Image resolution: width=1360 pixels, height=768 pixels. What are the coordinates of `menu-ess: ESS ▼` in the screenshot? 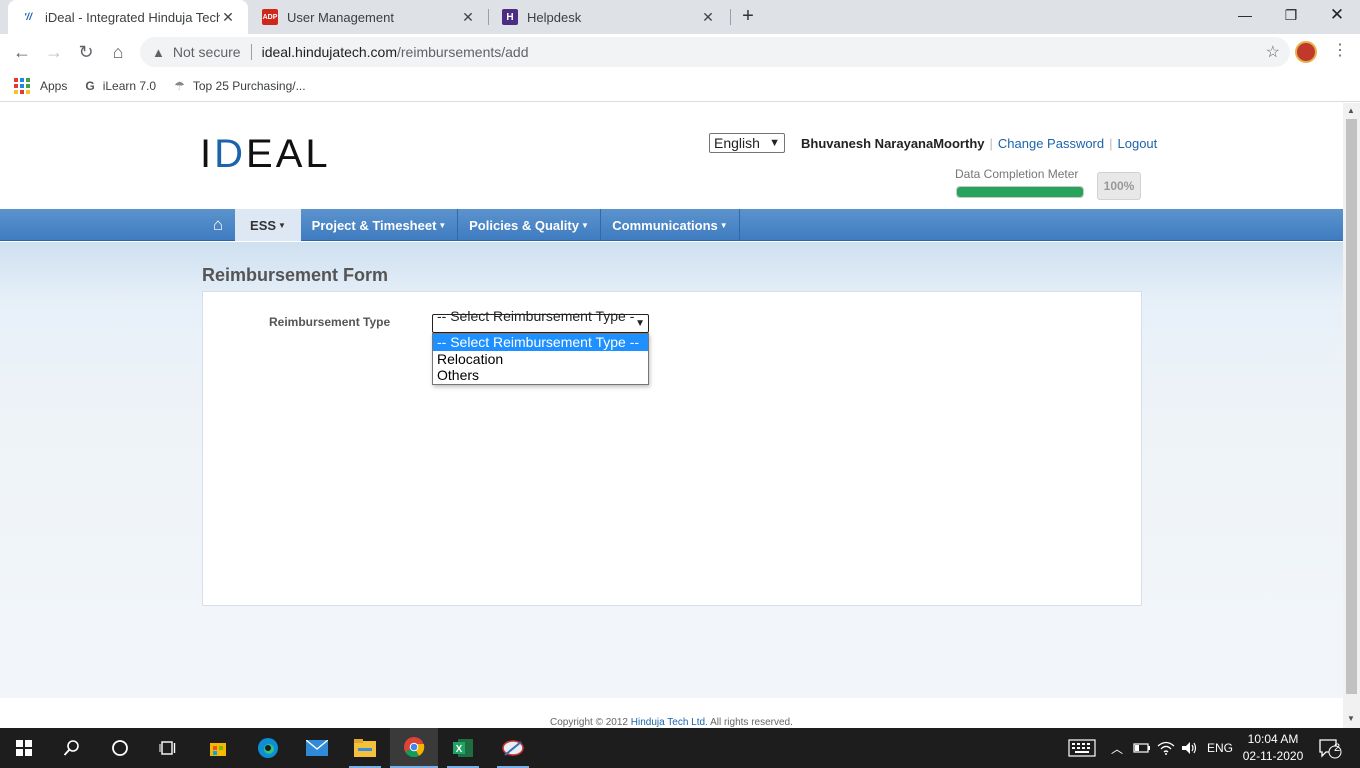 It's located at (268, 225).